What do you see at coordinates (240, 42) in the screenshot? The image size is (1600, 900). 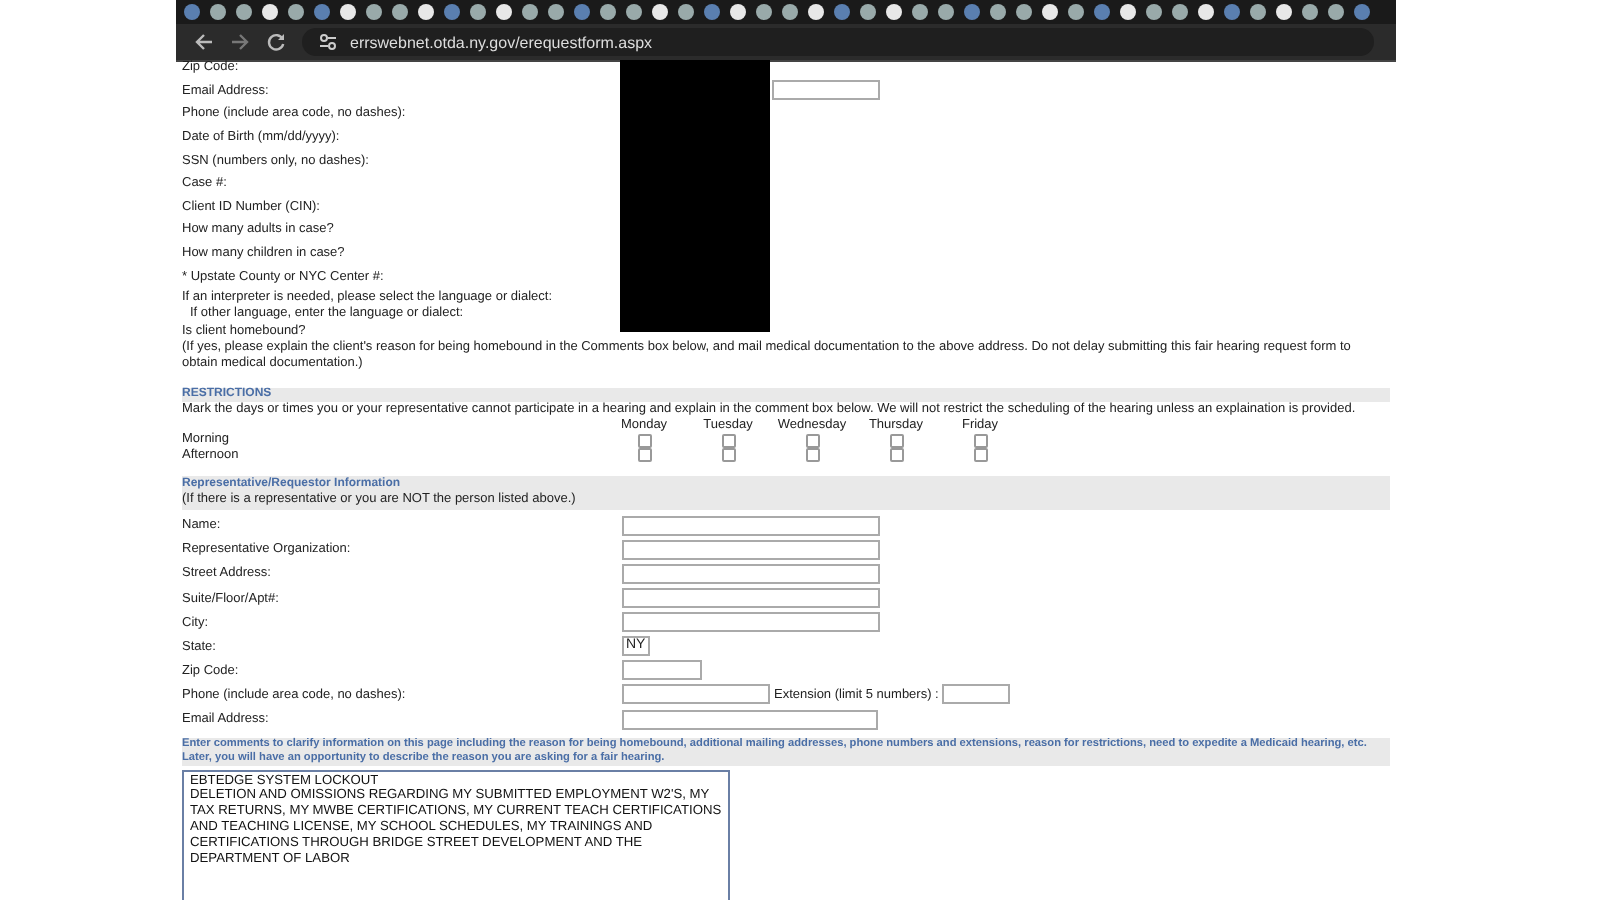 I see `forward-icon` at bounding box center [240, 42].